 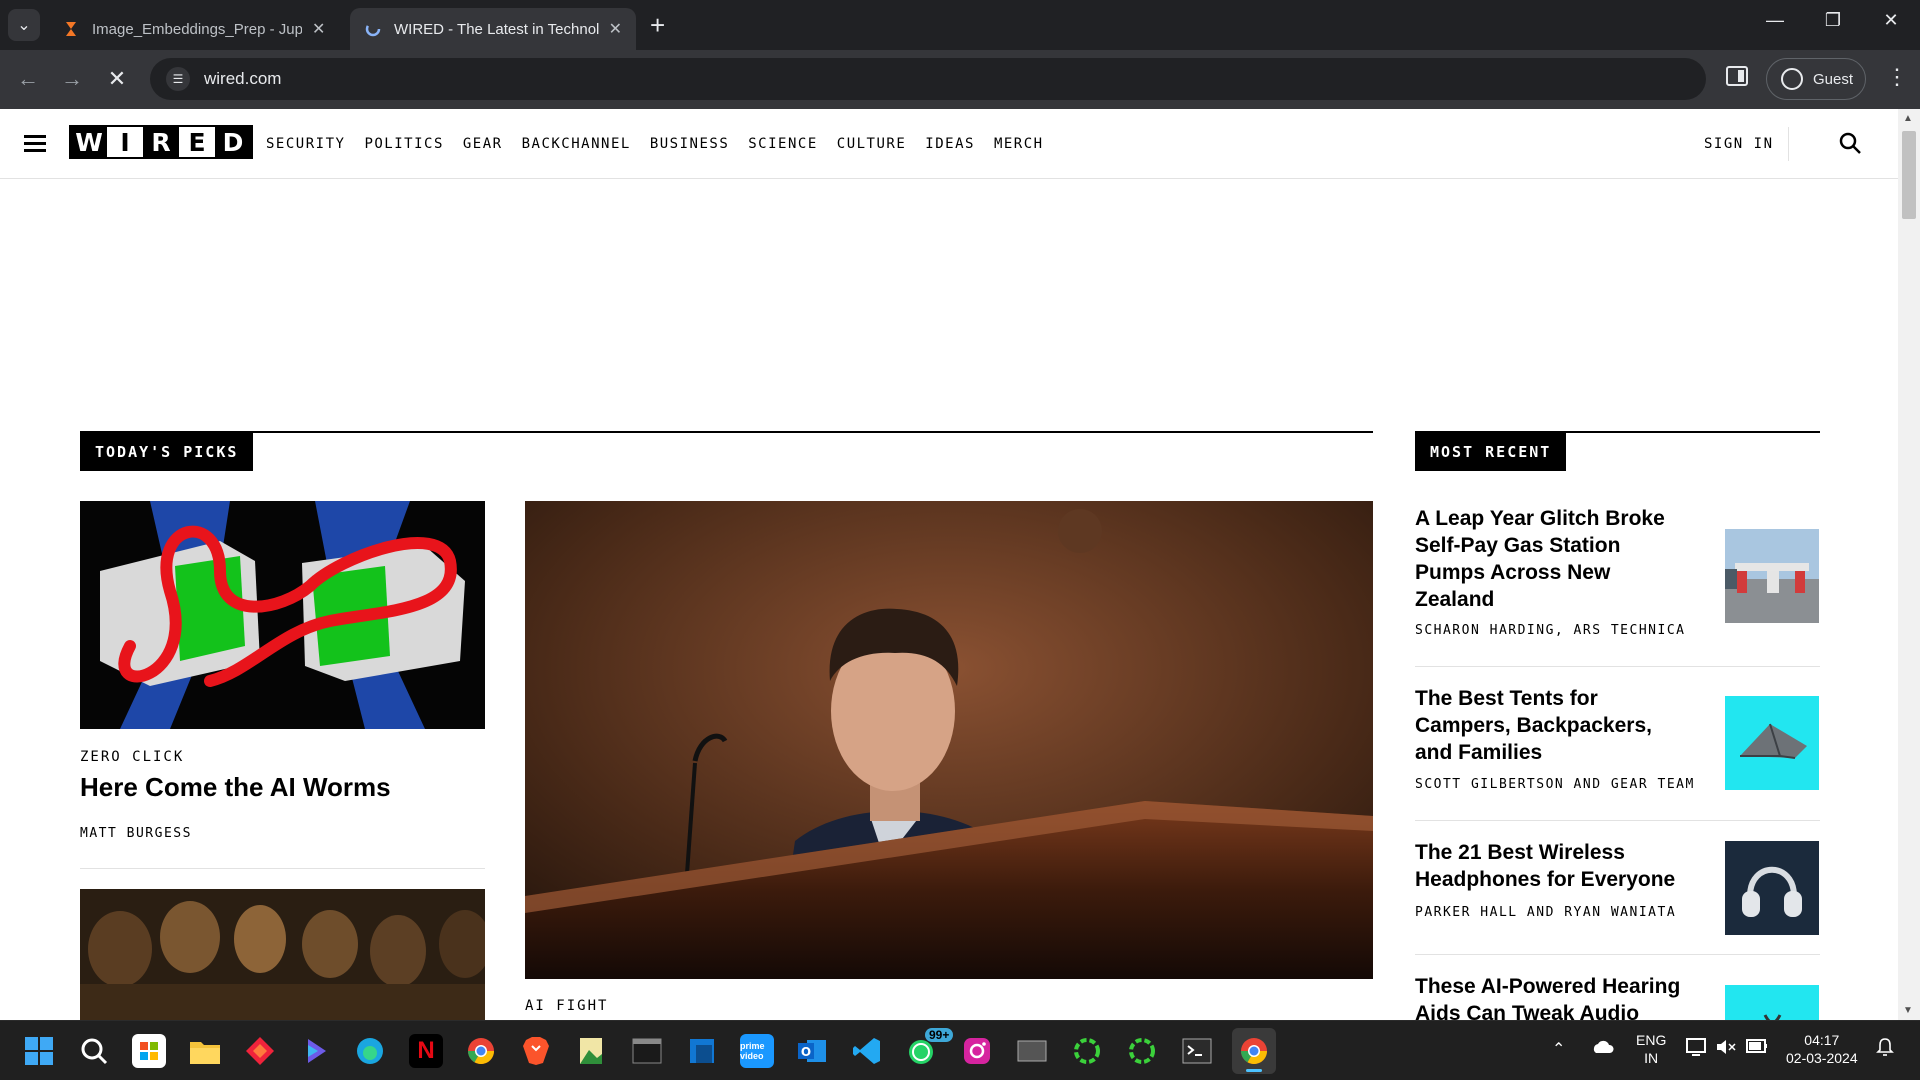 I want to click on minimize-icon: —, so click(x=1775, y=20).